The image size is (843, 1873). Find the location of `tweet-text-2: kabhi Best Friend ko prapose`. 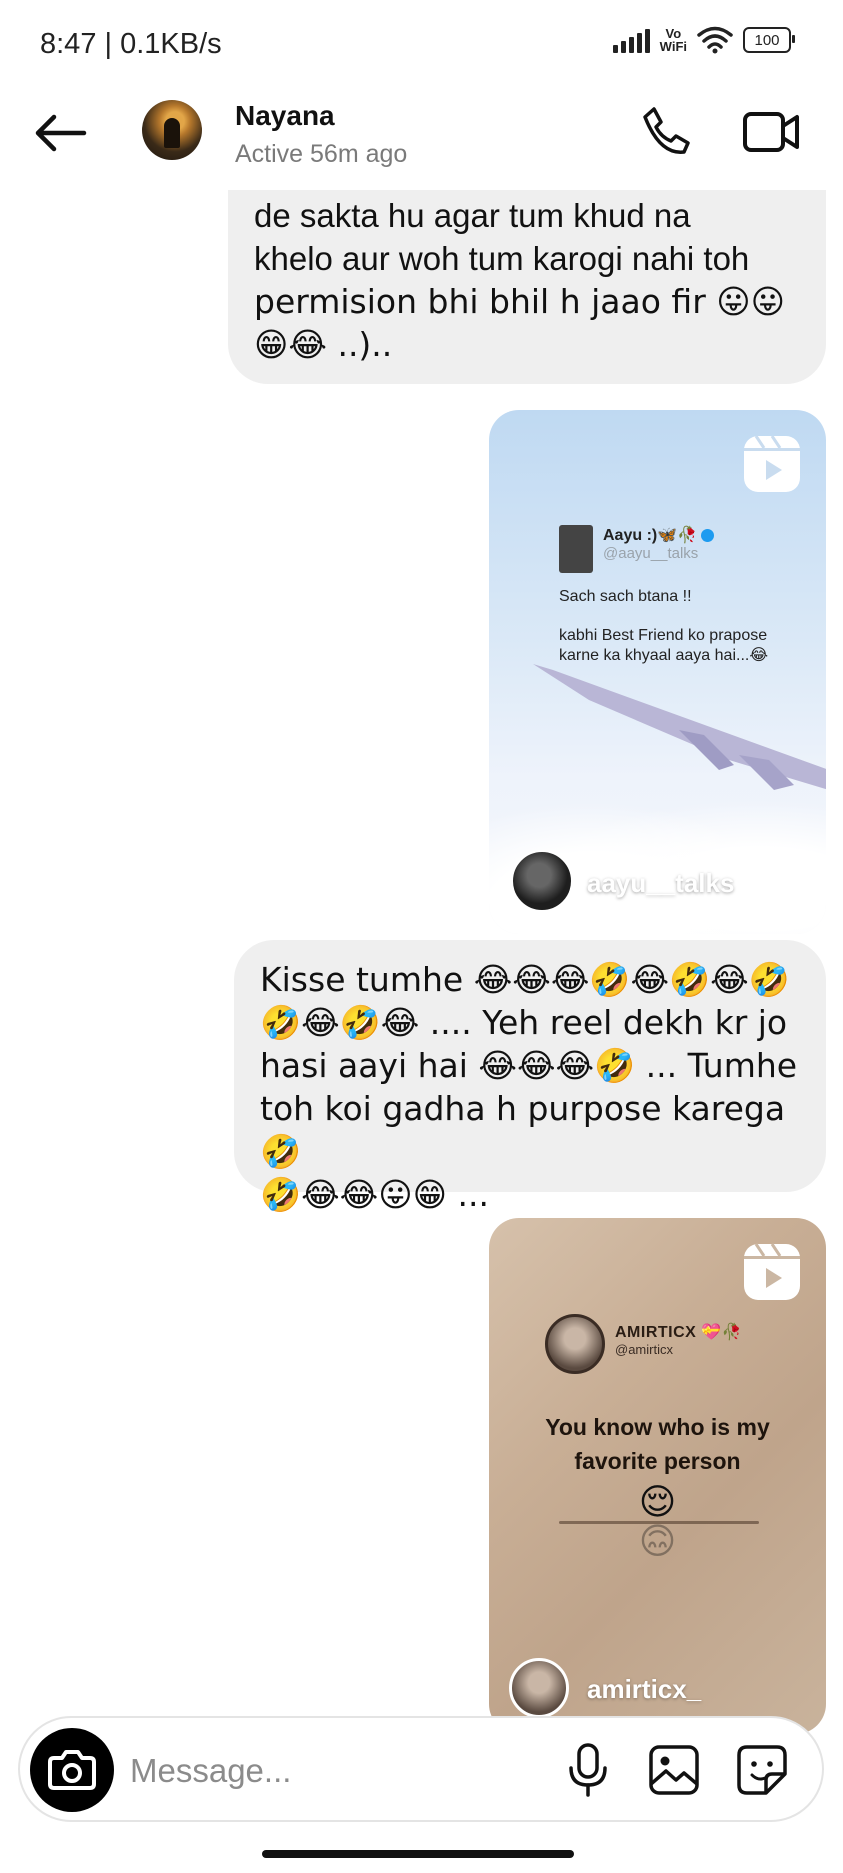

tweet-text-2: kabhi Best Friend ko prapose is located at coordinates (663, 635).